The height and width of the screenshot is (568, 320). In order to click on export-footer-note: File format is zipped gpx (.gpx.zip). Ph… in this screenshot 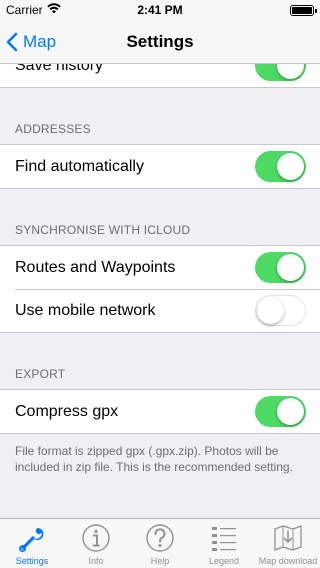, I will do `click(154, 459)`.